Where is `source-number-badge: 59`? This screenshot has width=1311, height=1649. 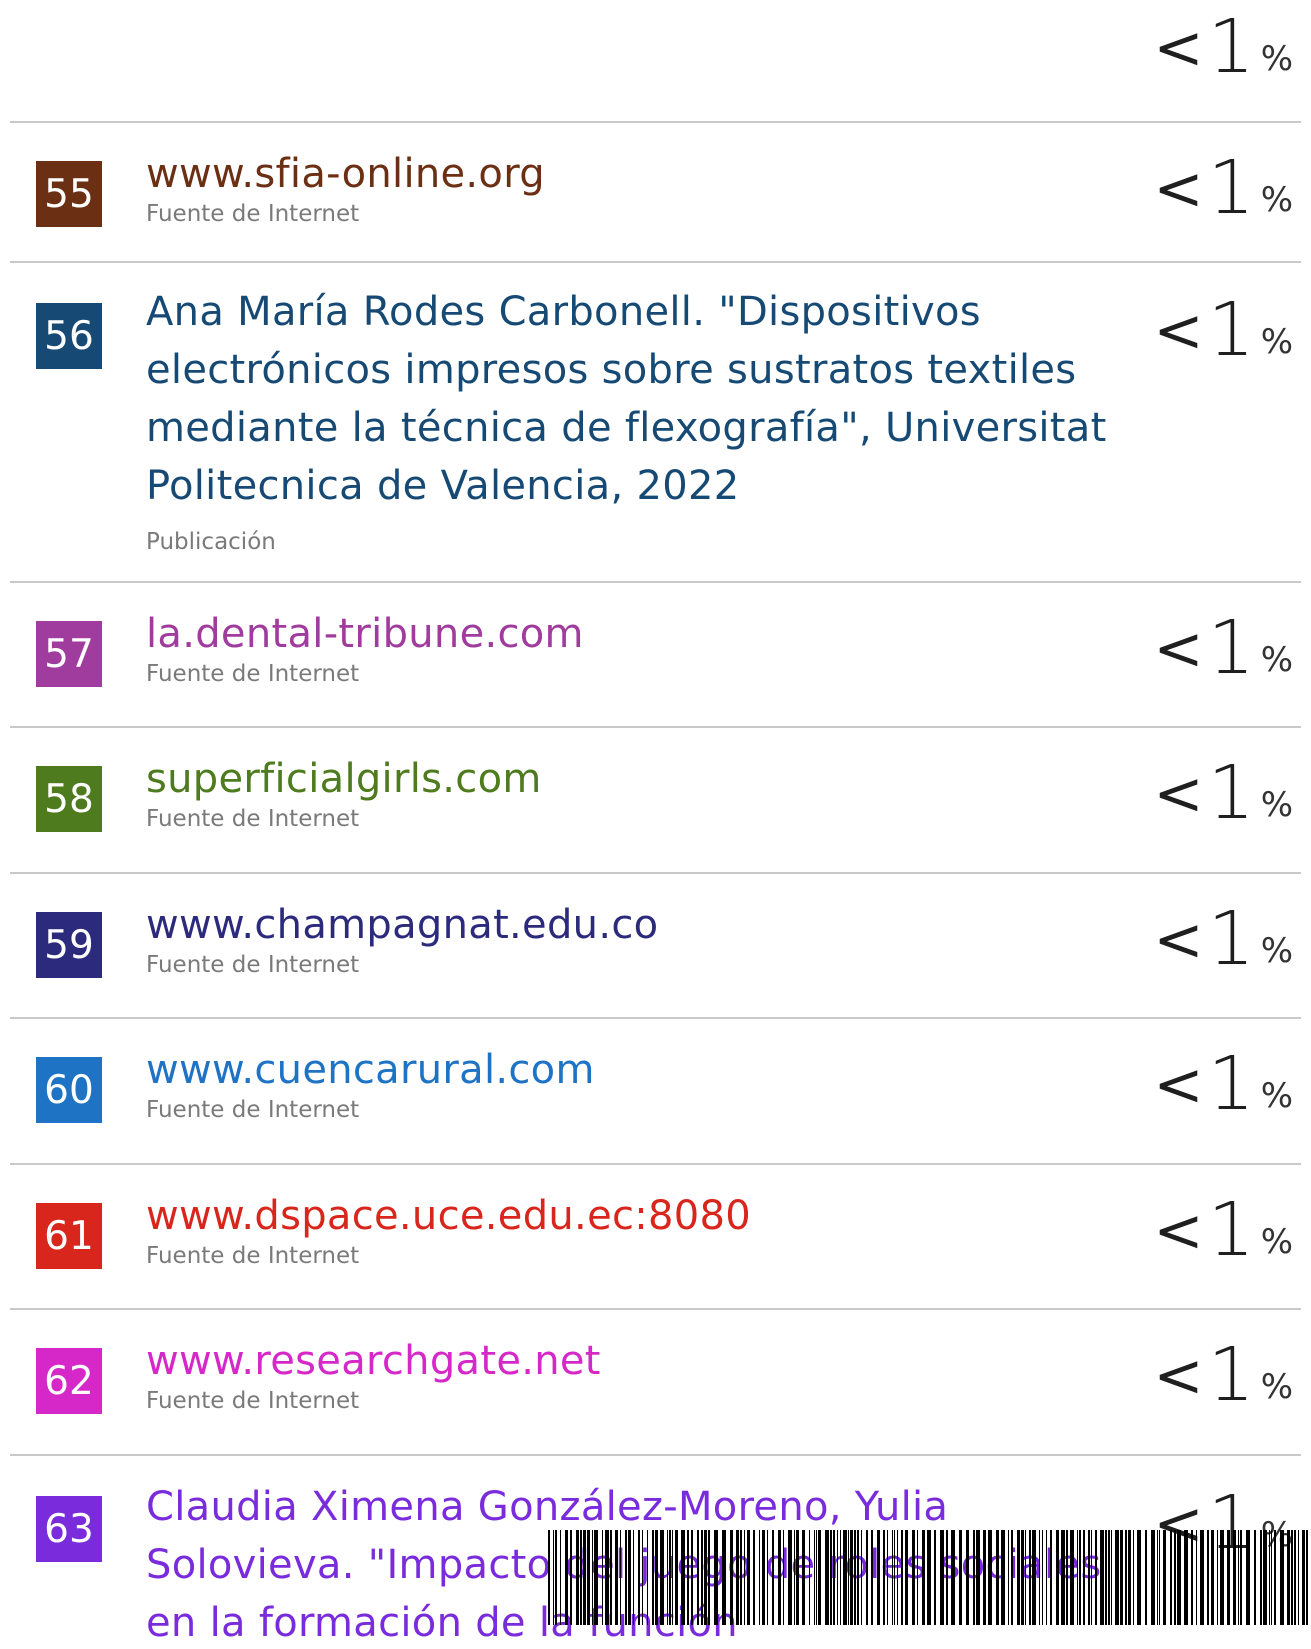
source-number-badge: 59 is located at coordinates (69, 945).